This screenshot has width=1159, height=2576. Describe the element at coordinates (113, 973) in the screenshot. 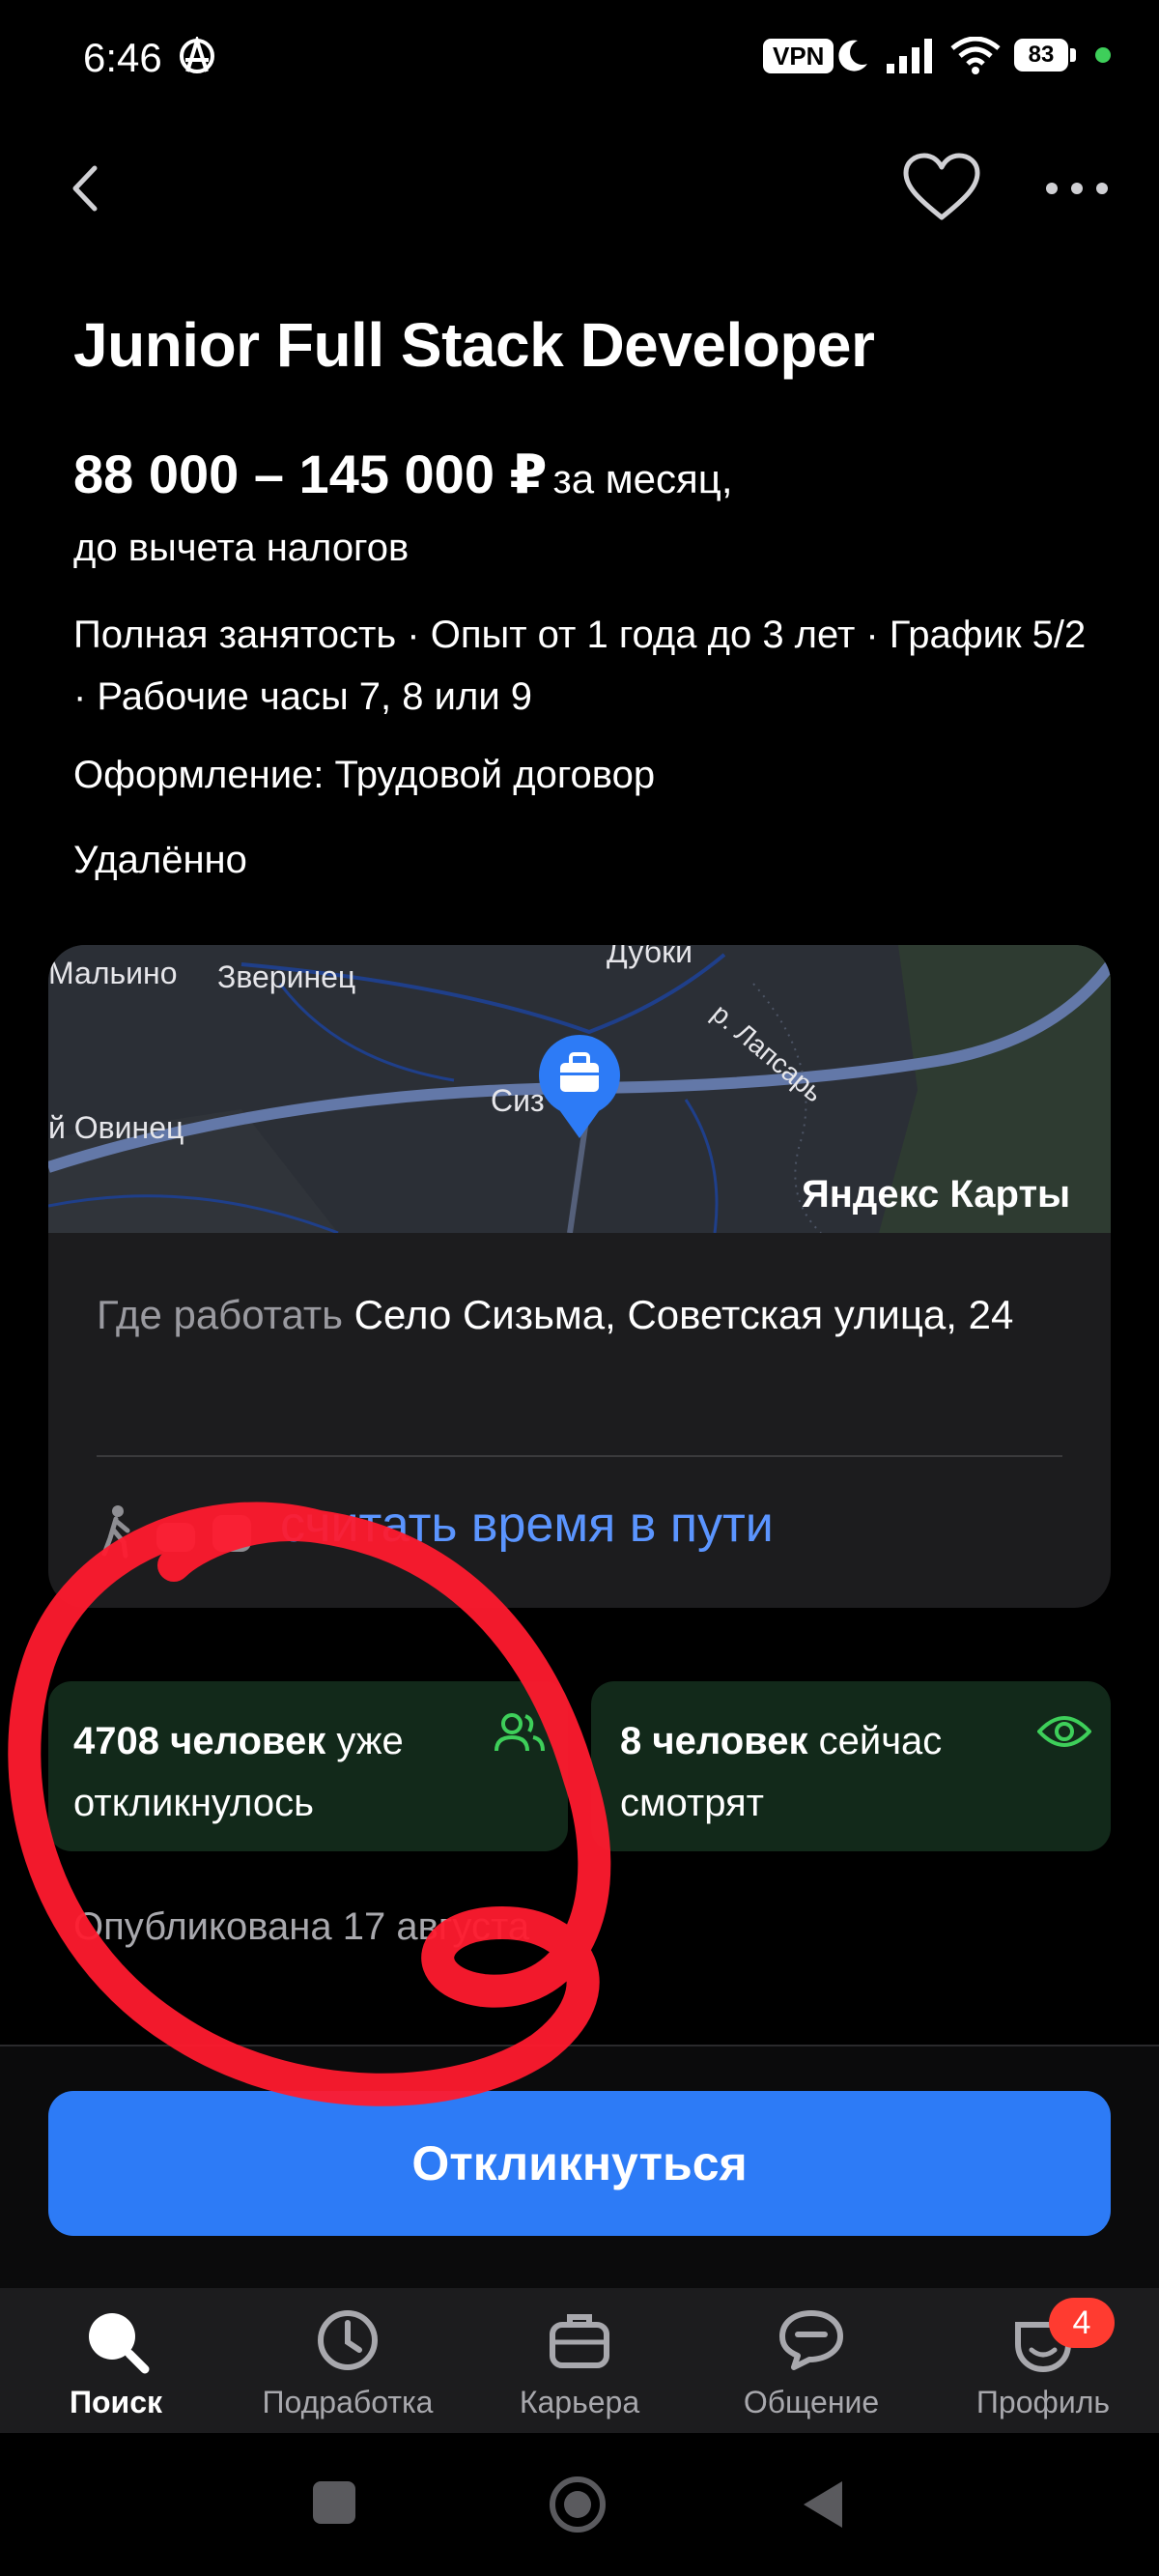

I see `map-label-malino: Мальино` at that location.